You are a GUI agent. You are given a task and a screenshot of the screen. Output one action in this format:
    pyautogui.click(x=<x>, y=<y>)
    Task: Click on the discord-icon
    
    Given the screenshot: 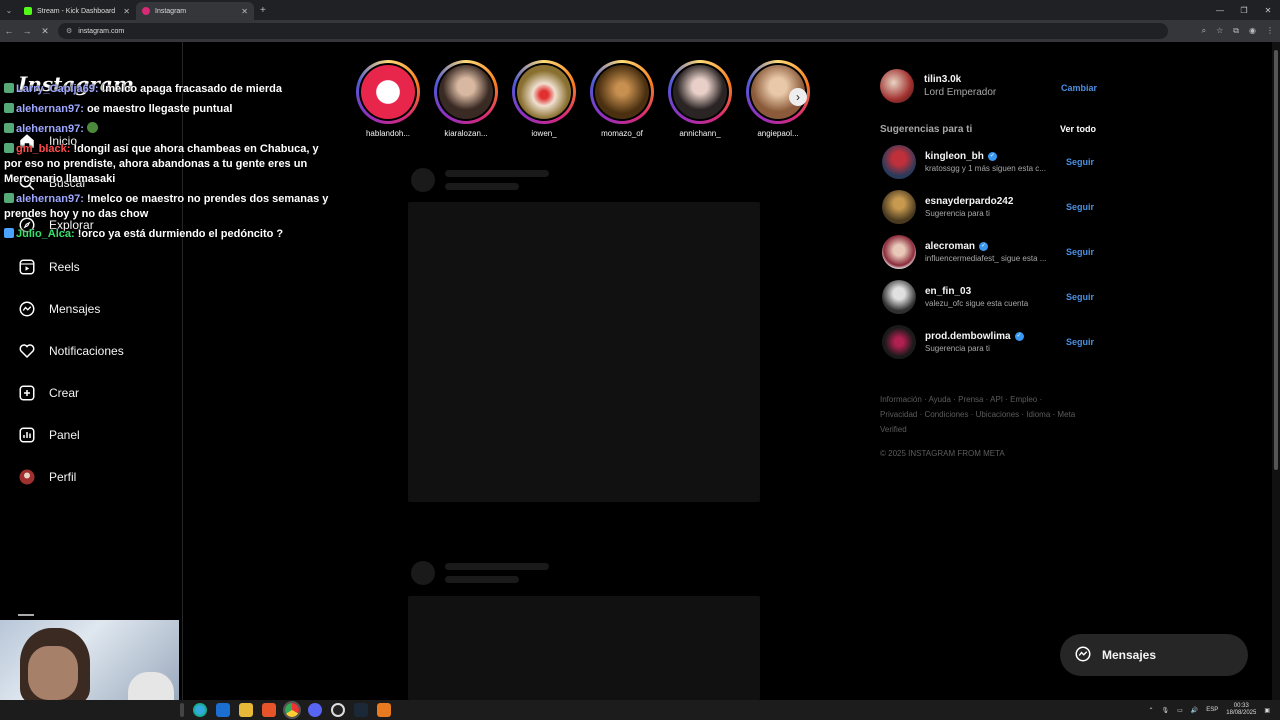 What is the action you would take?
    pyautogui.click(x=315, y=710)
    